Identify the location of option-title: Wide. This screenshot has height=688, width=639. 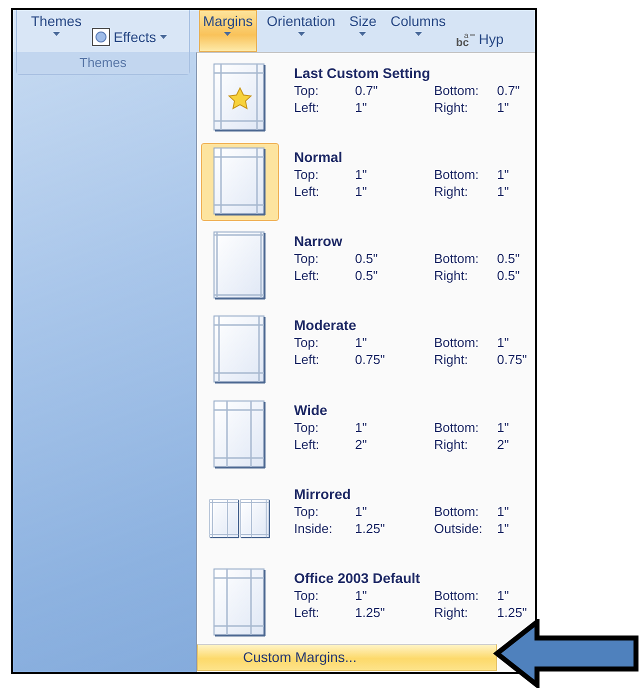
(311, 409).